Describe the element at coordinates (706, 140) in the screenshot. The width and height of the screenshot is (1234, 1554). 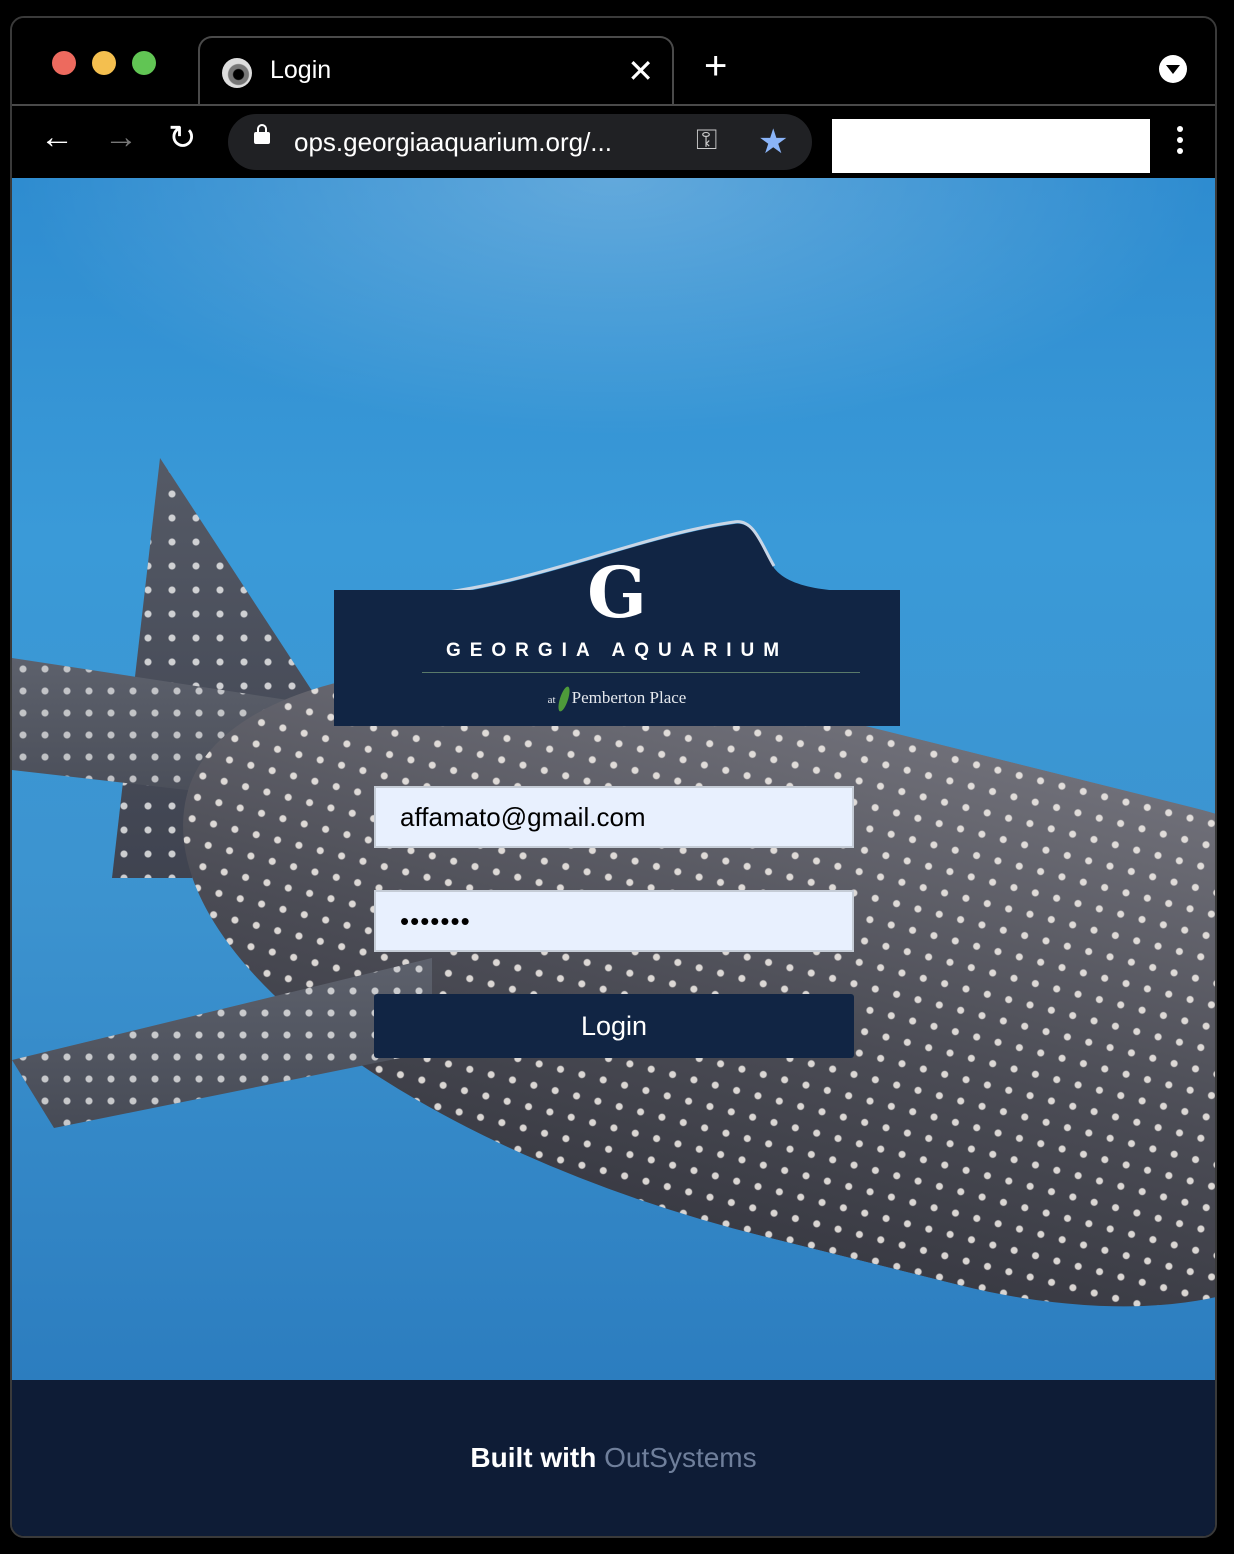
I see `key-icon: ⚿` at that location.